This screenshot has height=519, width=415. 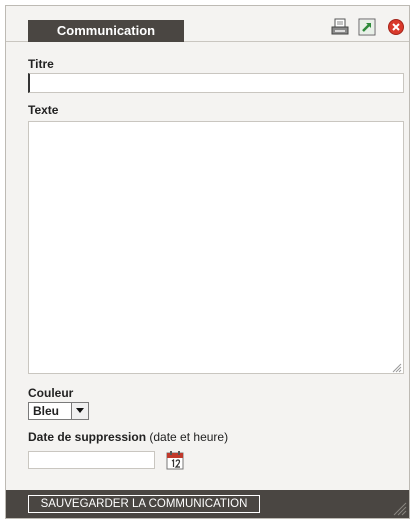 I want to click on popout-icon, so click(x=367, y=27).